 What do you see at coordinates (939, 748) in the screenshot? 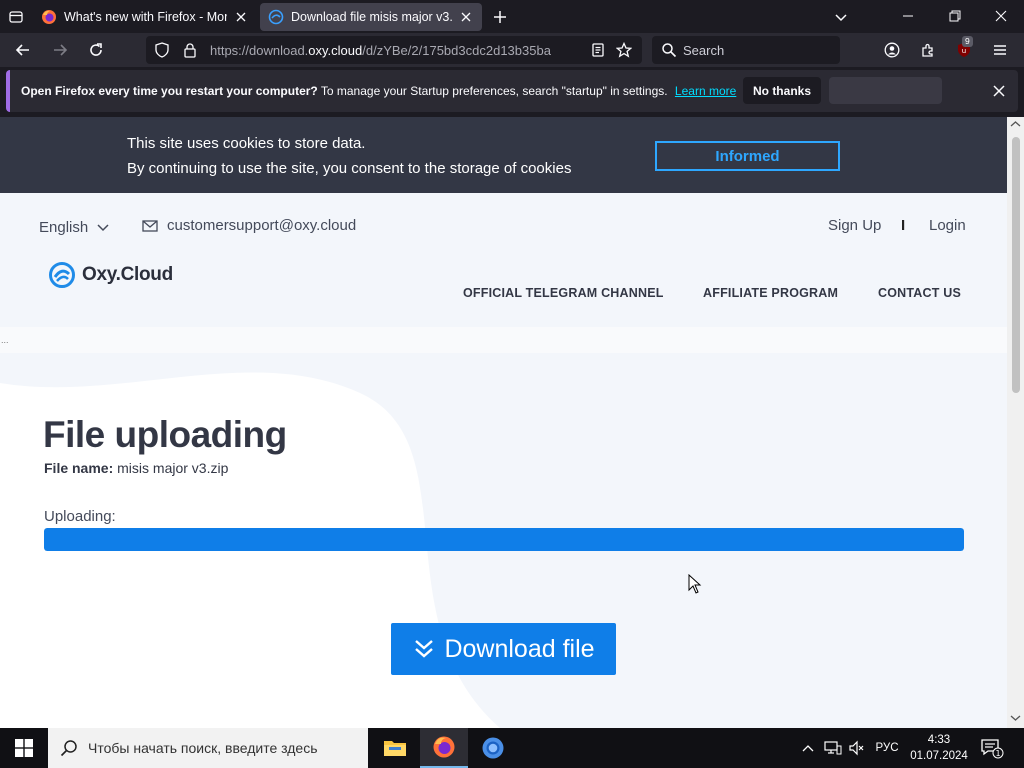
I see `clock: 4:33 01.07.2024` at bounding box center [939, 748].